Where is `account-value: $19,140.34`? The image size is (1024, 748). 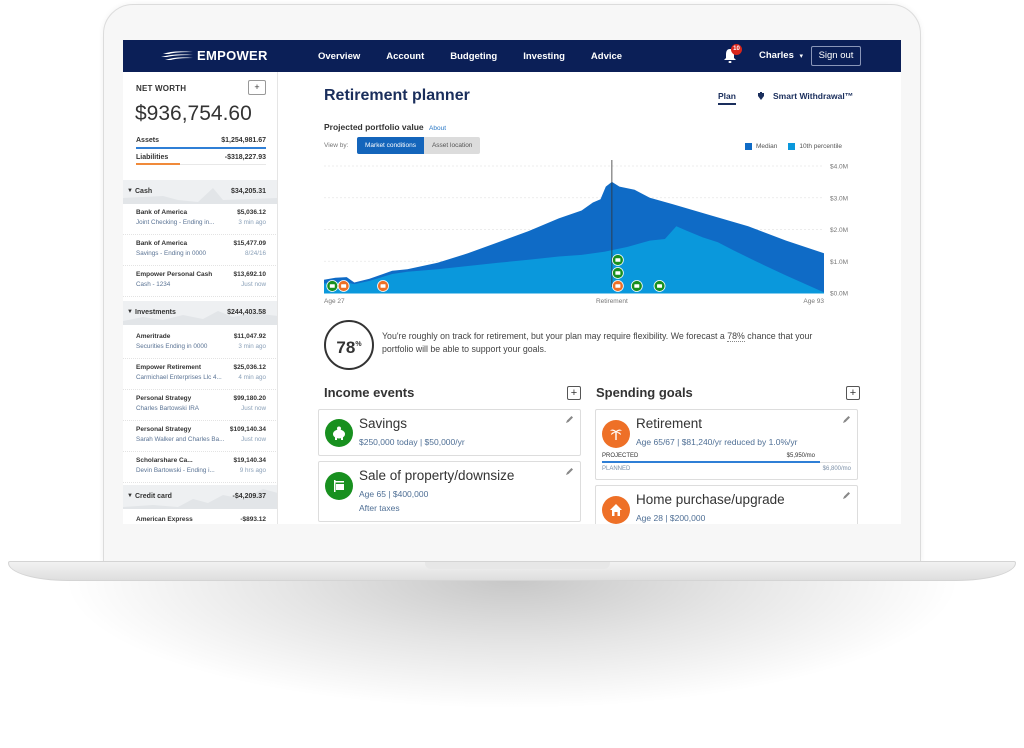 account-value: $19,140.34 is located at coordinates (249, 460).